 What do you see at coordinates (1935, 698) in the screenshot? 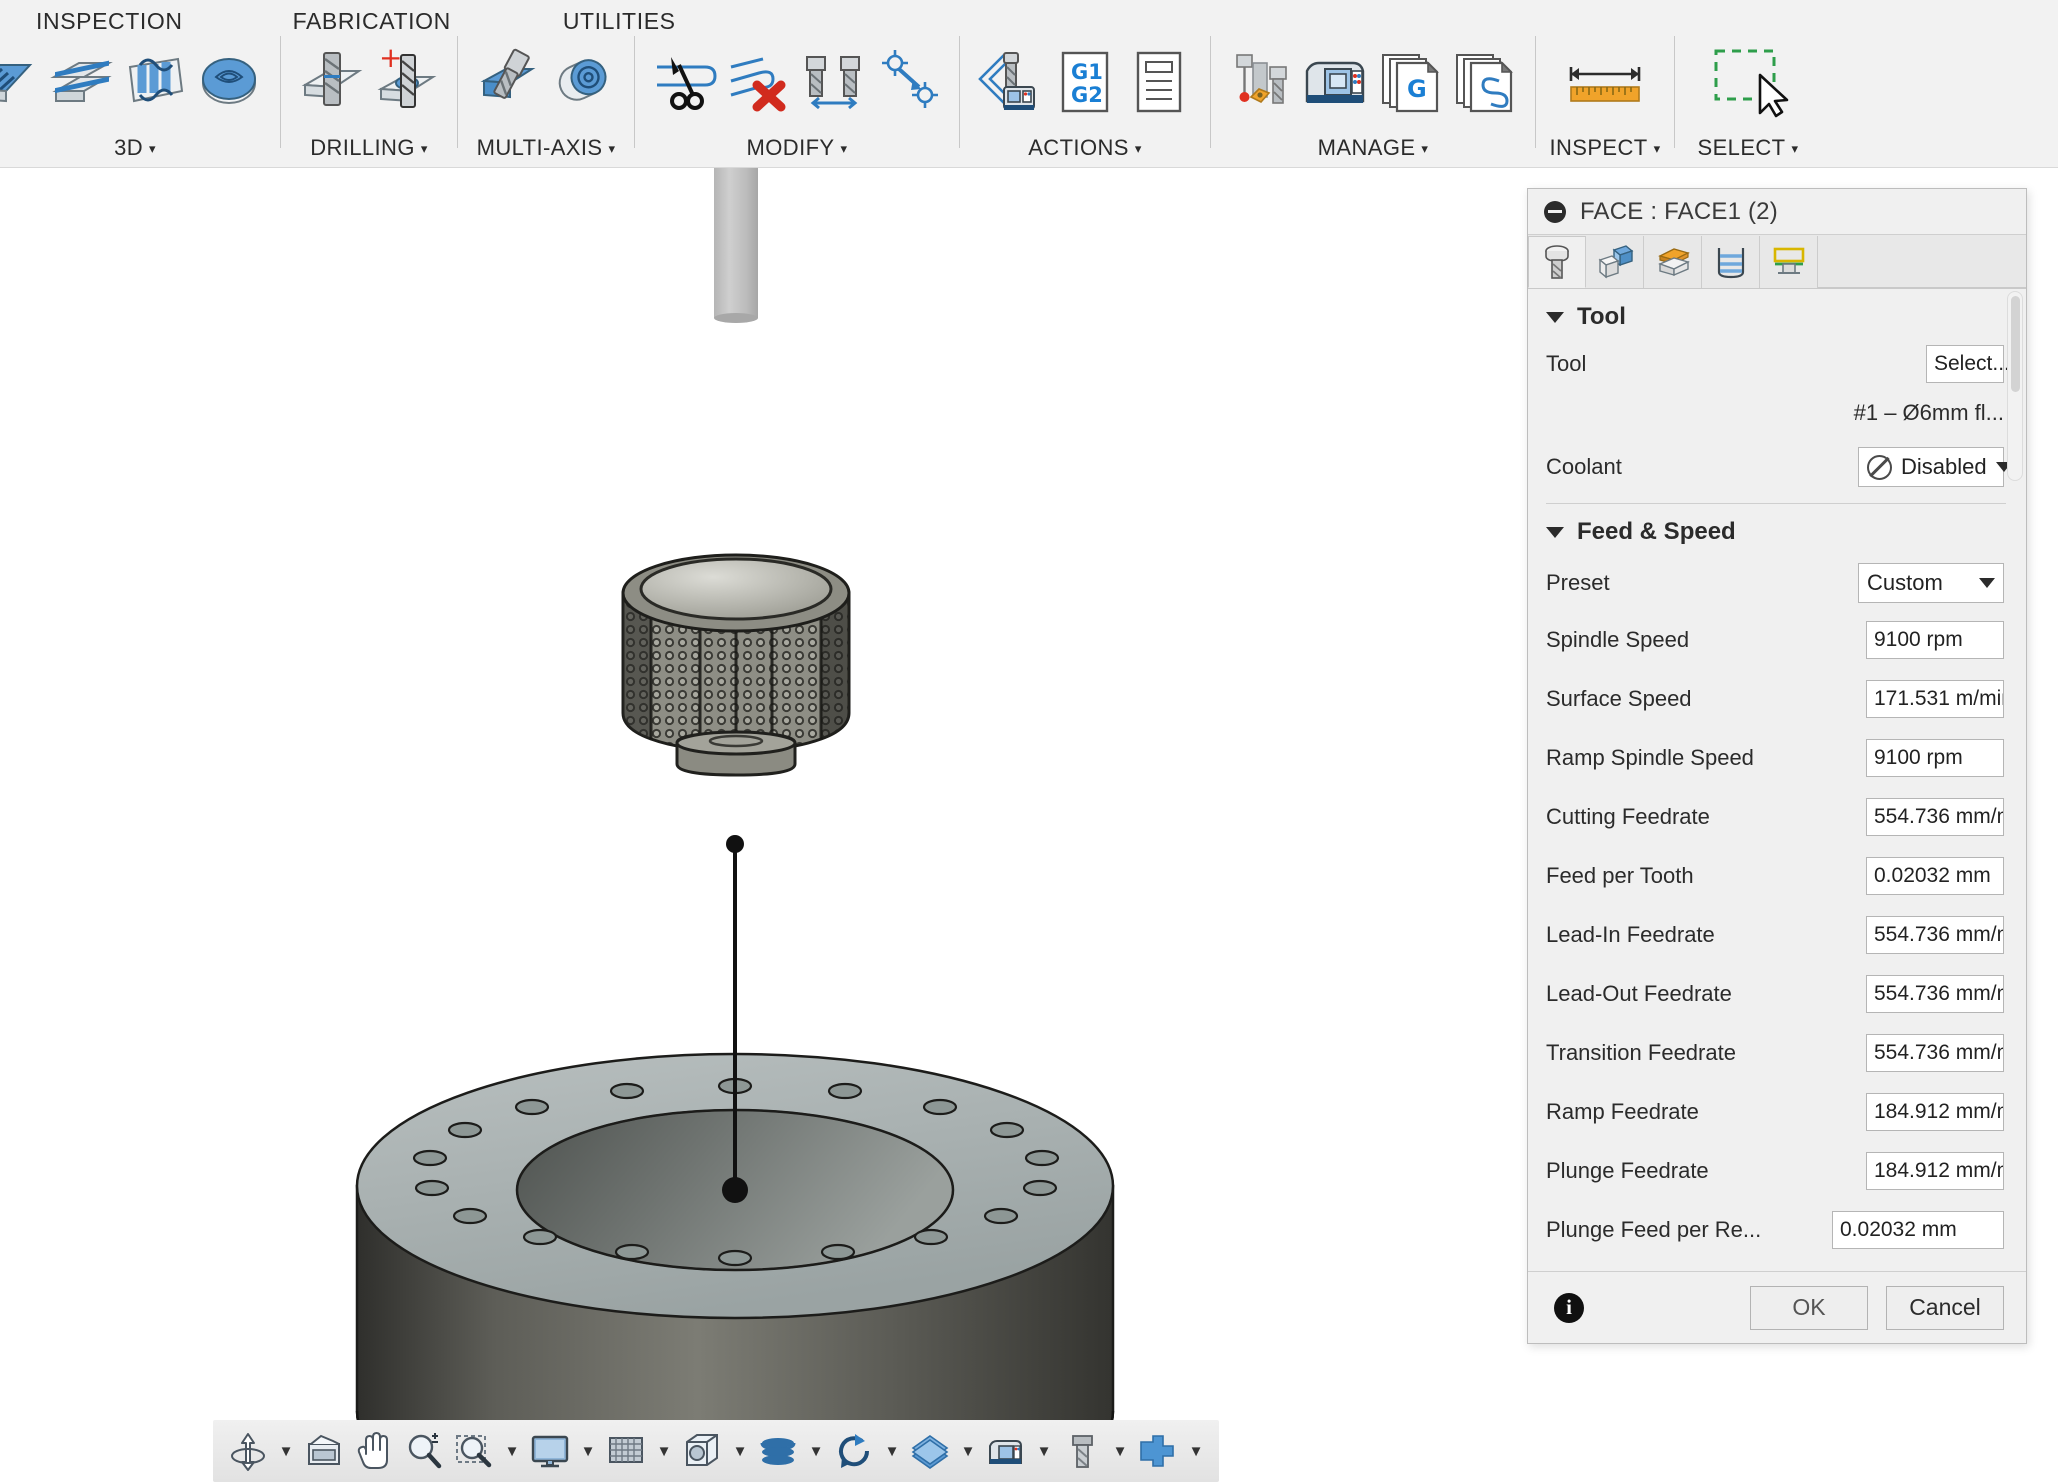
I see `surface-speed-input: 171.531 m/min` at bounding box center [1935, 698].